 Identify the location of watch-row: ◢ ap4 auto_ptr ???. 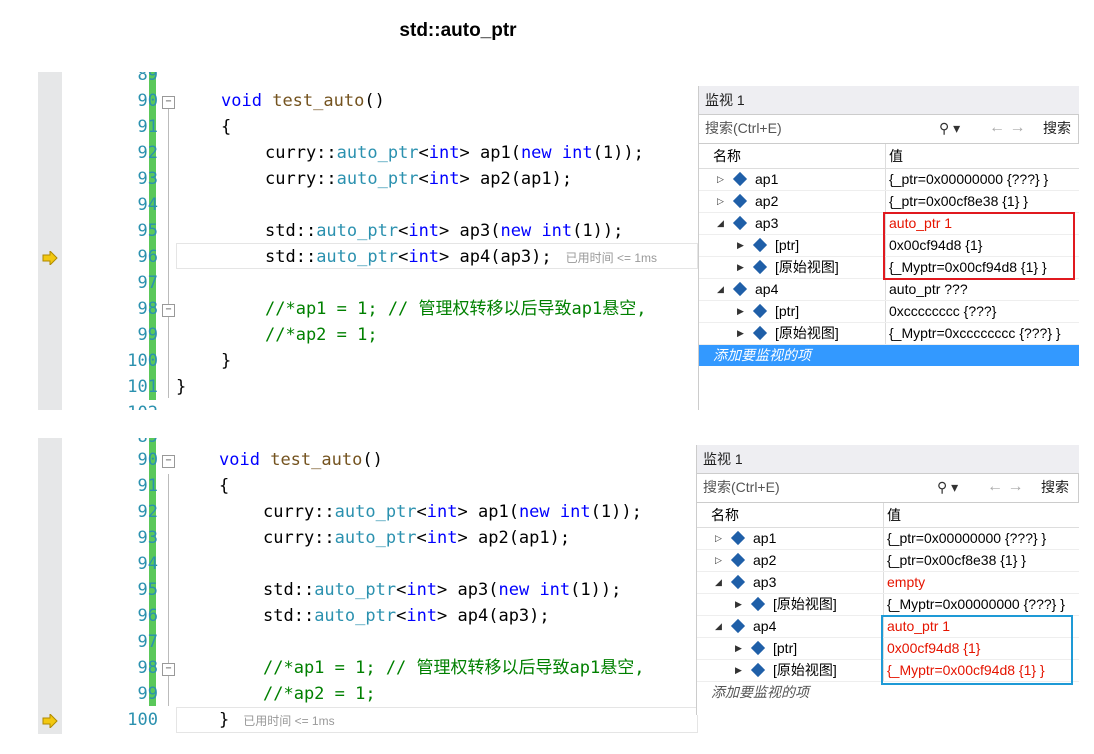
(889, 290).